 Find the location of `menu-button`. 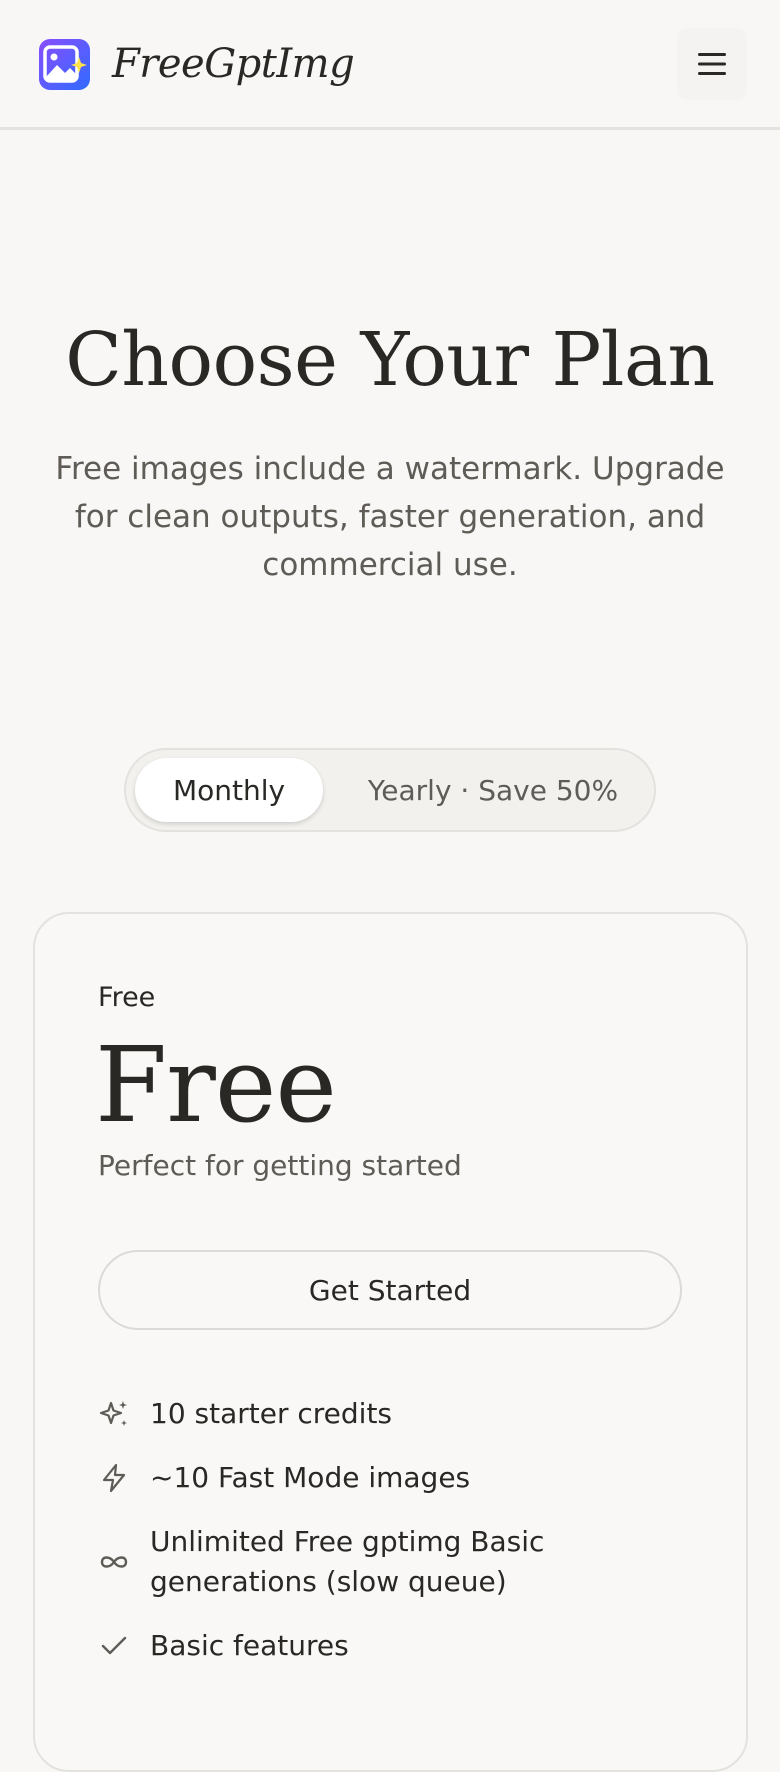

menu-button is located at coordinates (712, 64).